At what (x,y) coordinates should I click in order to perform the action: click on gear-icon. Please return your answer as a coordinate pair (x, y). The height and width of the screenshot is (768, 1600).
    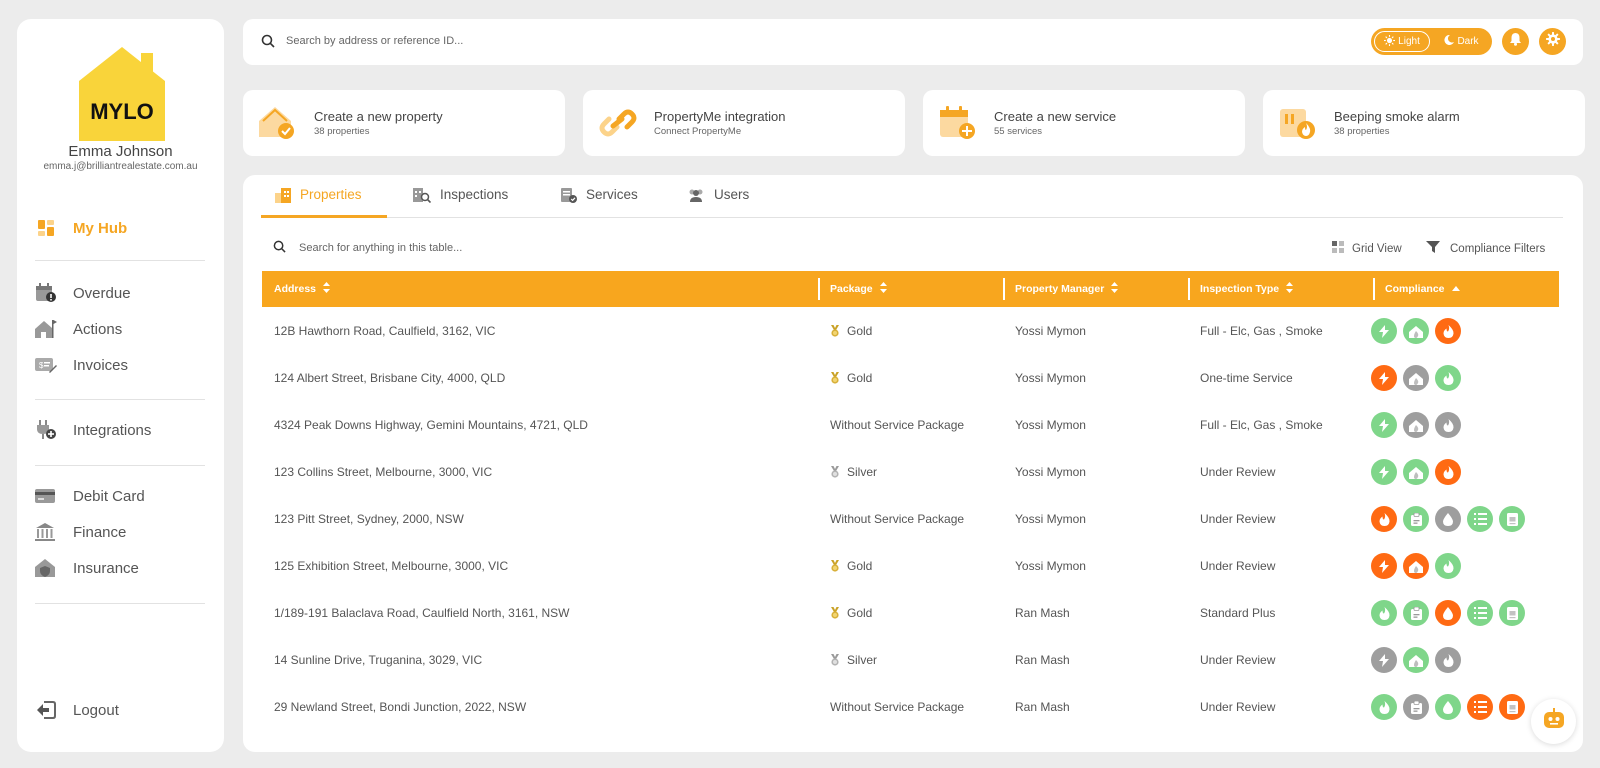
    Looking at the image, I should click on (1552, 41).